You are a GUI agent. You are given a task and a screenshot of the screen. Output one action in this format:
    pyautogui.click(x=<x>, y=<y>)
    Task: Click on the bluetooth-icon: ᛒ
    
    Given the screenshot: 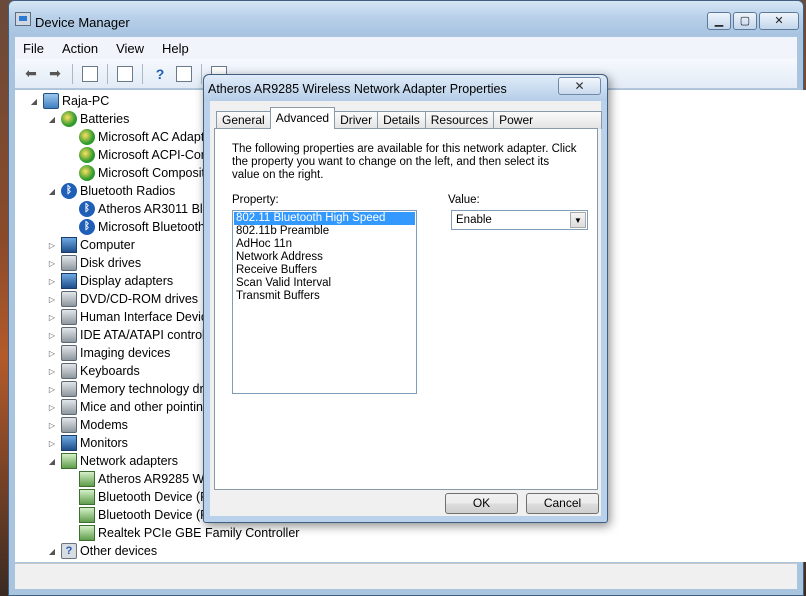 What is the action you would take?
    pyautogui.click(x=87, y=209)
    